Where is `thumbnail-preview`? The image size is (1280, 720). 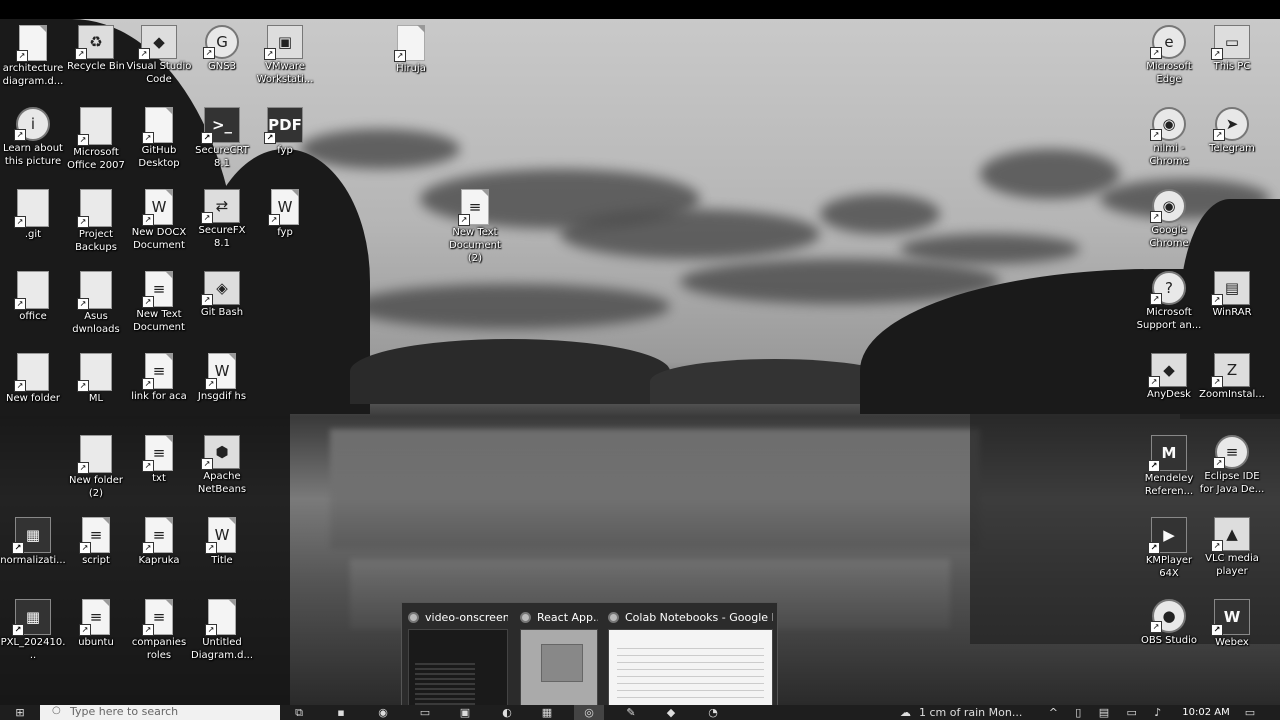 thumbnail-preview is located at coordinates (690, 667).